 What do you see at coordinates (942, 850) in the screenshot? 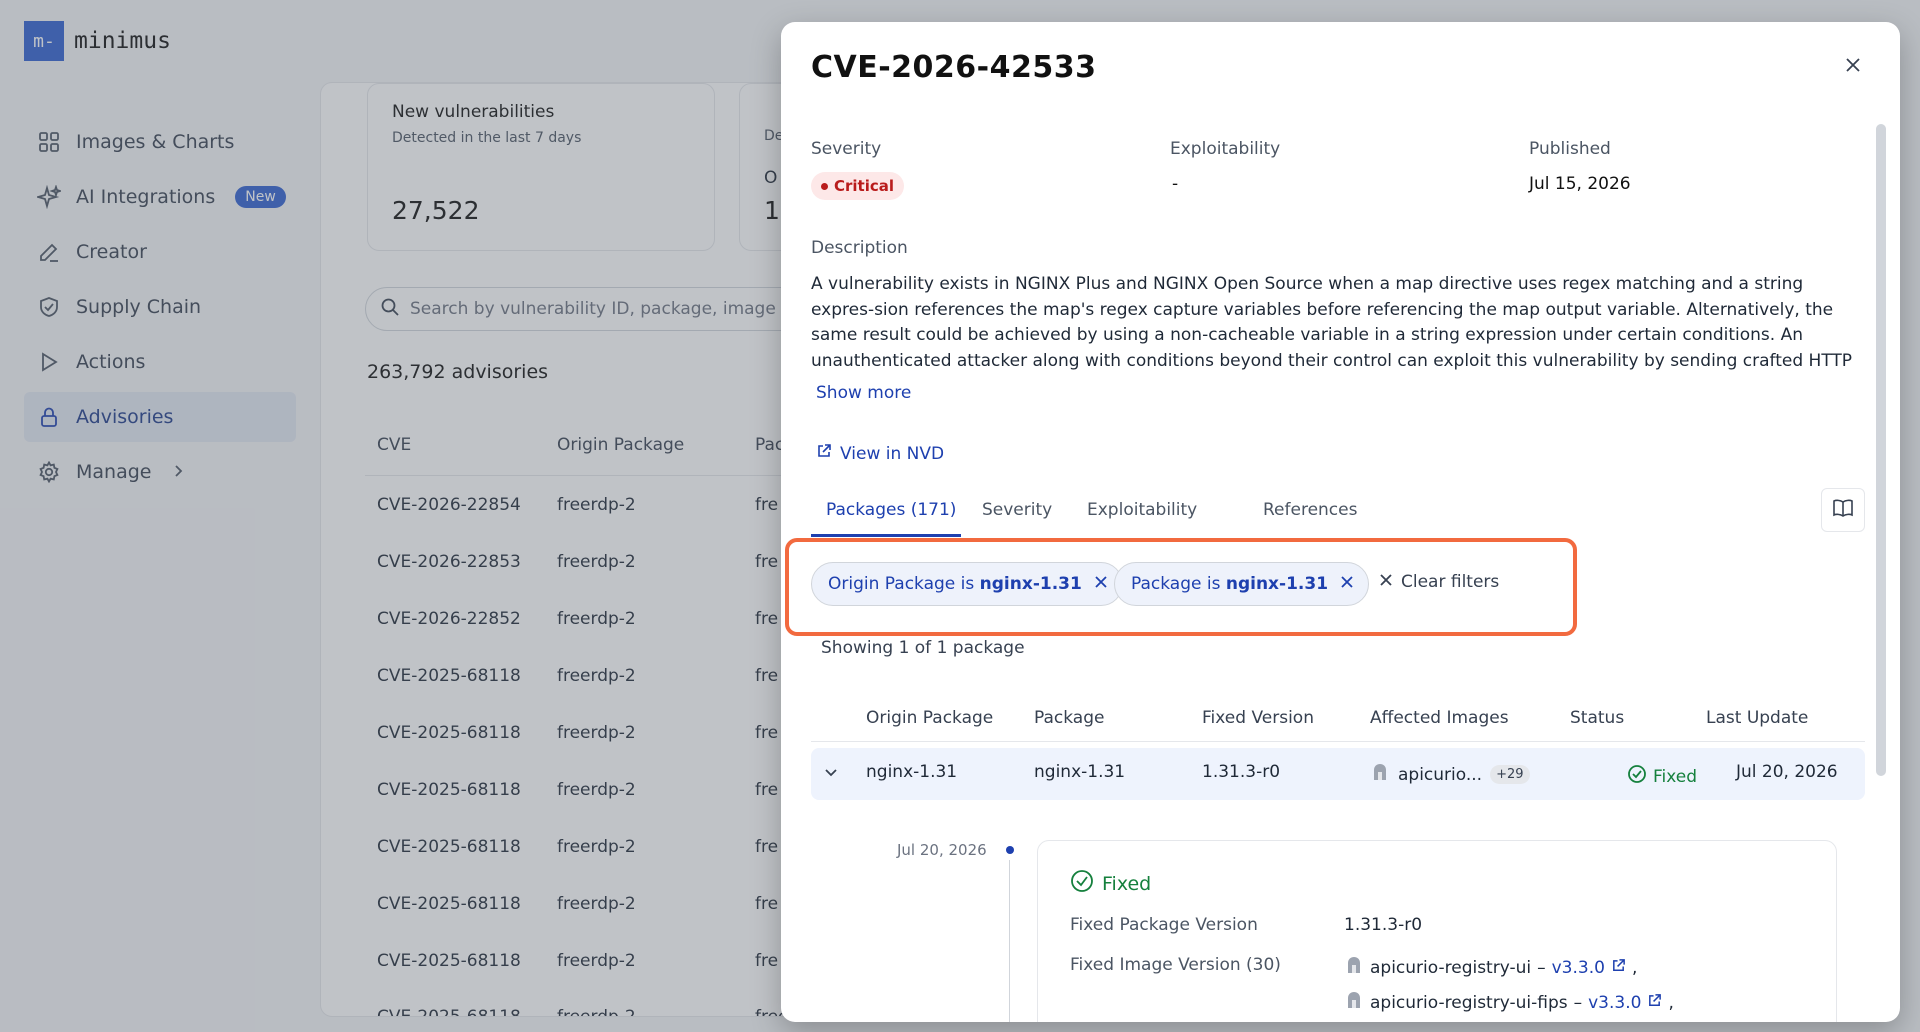
I see `timeline-date: Jul 20, 2026` at bounding box center [942, 850].